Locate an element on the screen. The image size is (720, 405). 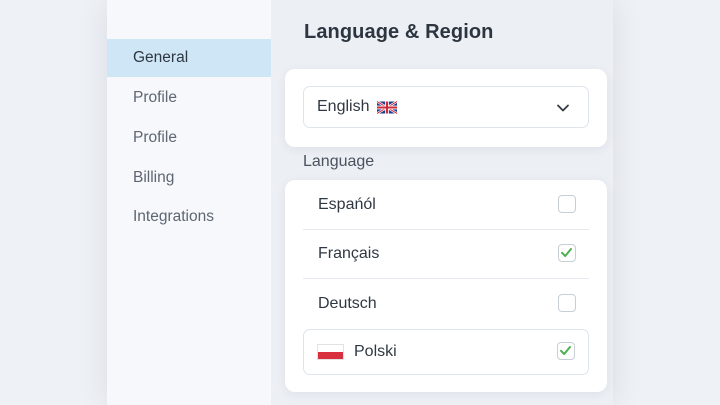
sidebar-item-billing: Billing is located at coordinates (189, 178).